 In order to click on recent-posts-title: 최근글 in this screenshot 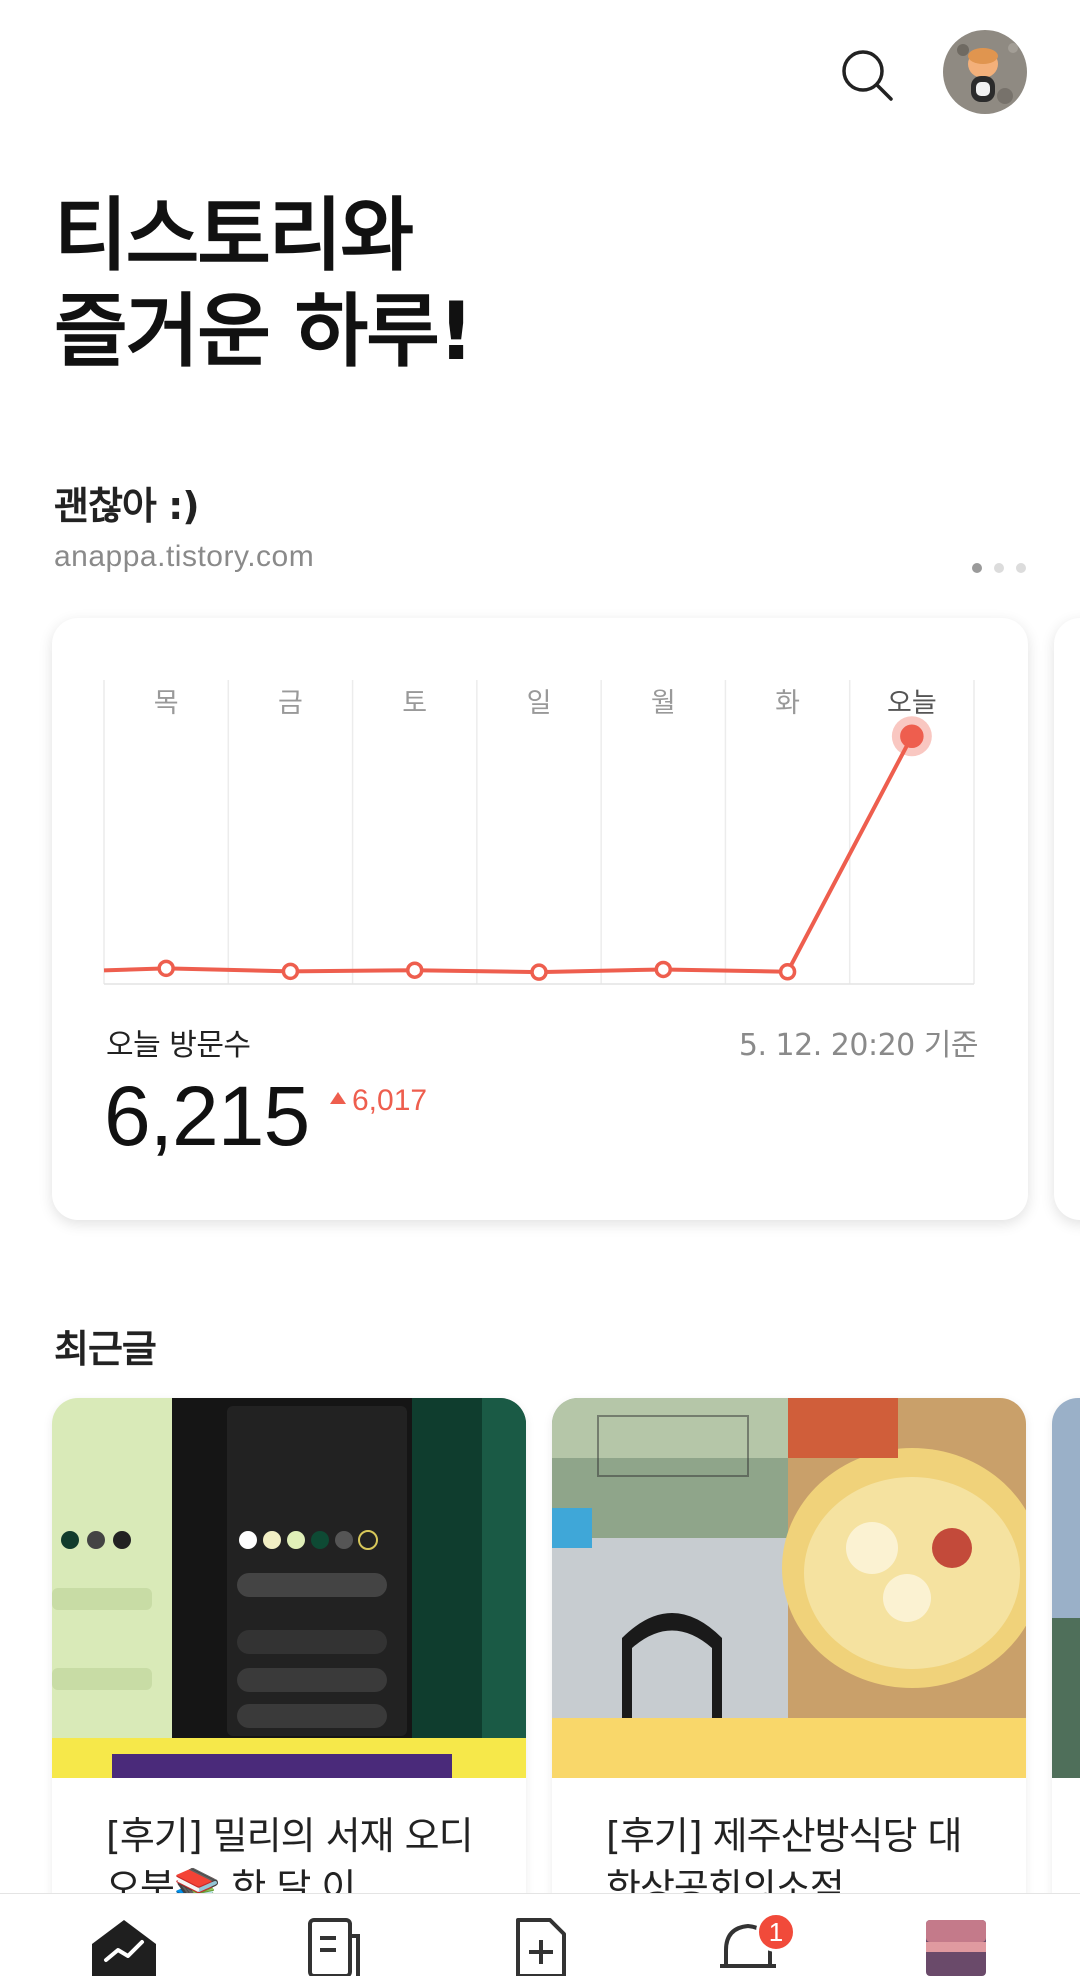, I will do `click(105, 1349)`.